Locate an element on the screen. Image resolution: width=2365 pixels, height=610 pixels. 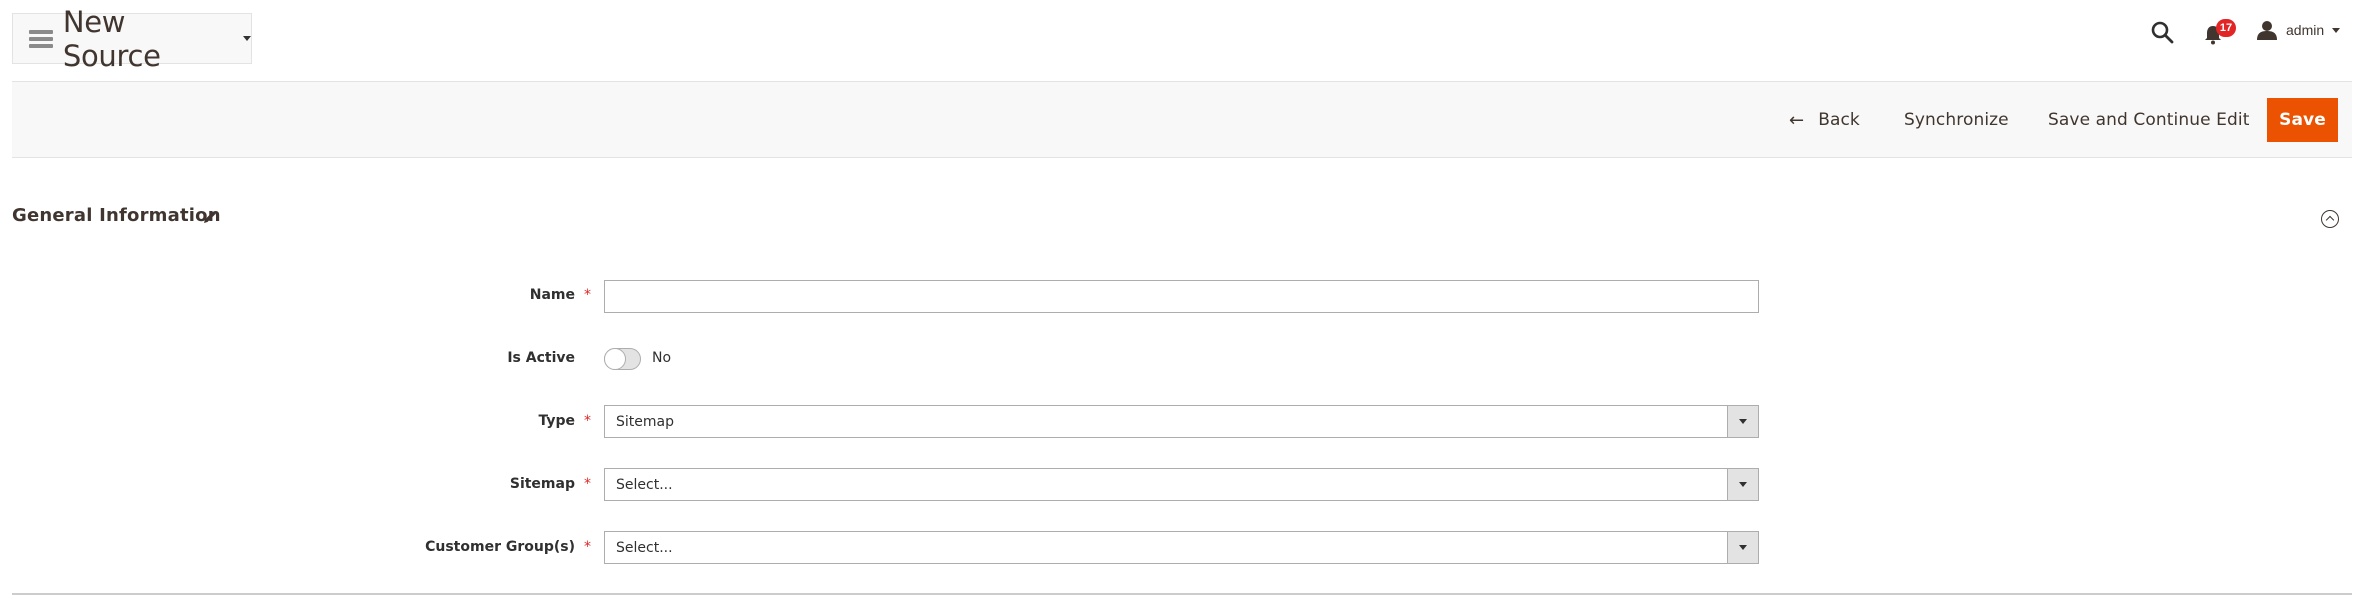
is-active-toggle is located at coordinates (622, 359).